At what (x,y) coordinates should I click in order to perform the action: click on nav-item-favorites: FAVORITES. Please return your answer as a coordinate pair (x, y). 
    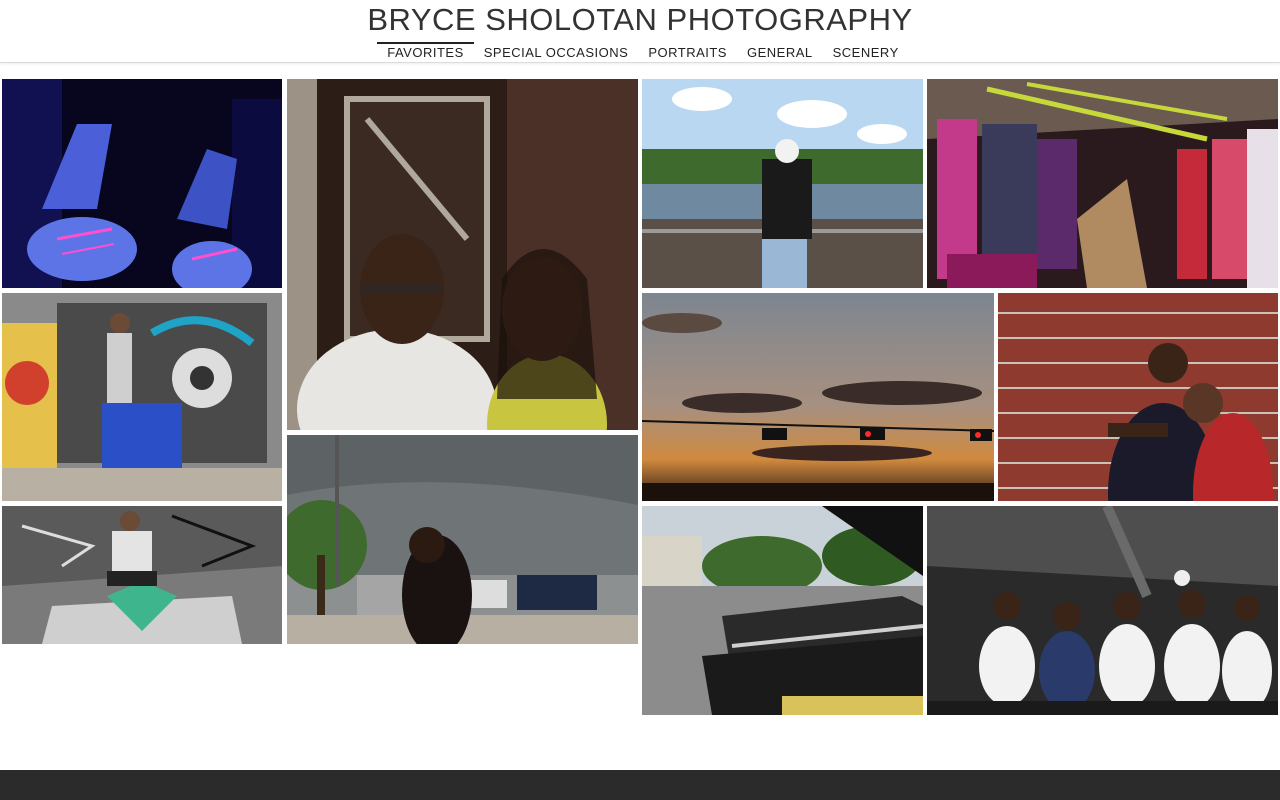
    Looking at the image, I should click on (425, 52).